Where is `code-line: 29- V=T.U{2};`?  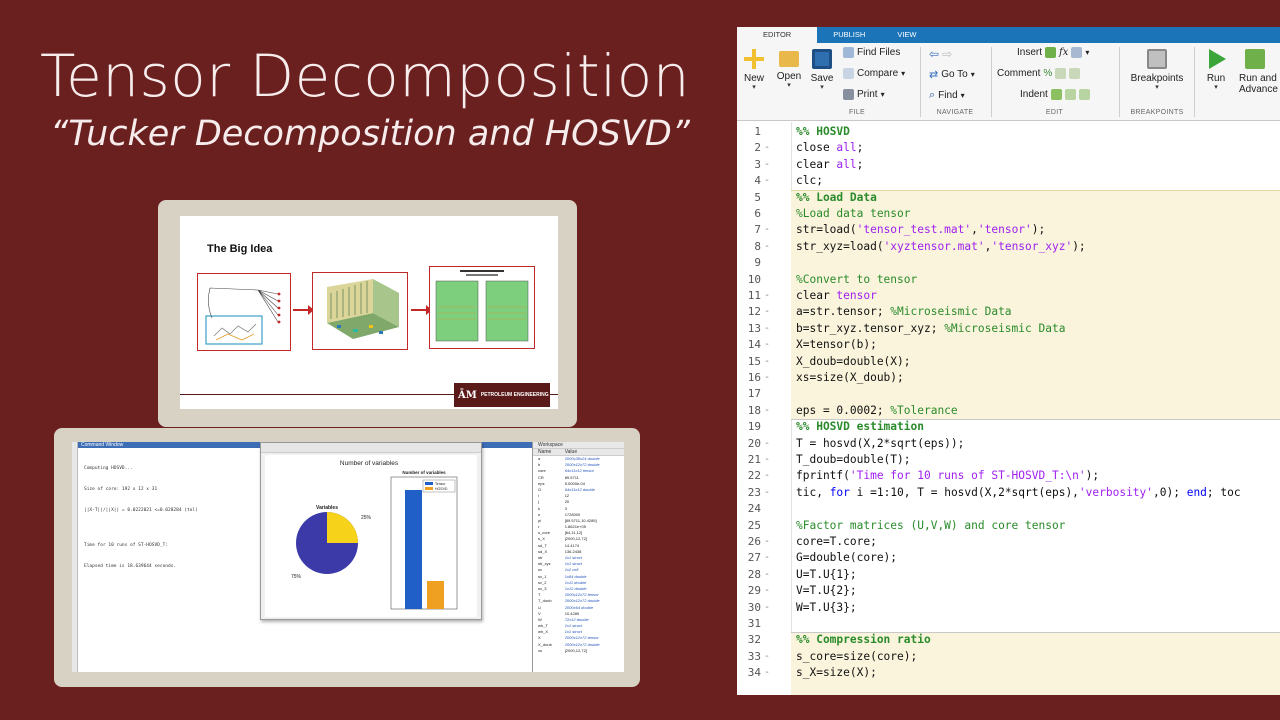
code-line: 29- V=T.U{2}; is located at coordinates (1008, 591).